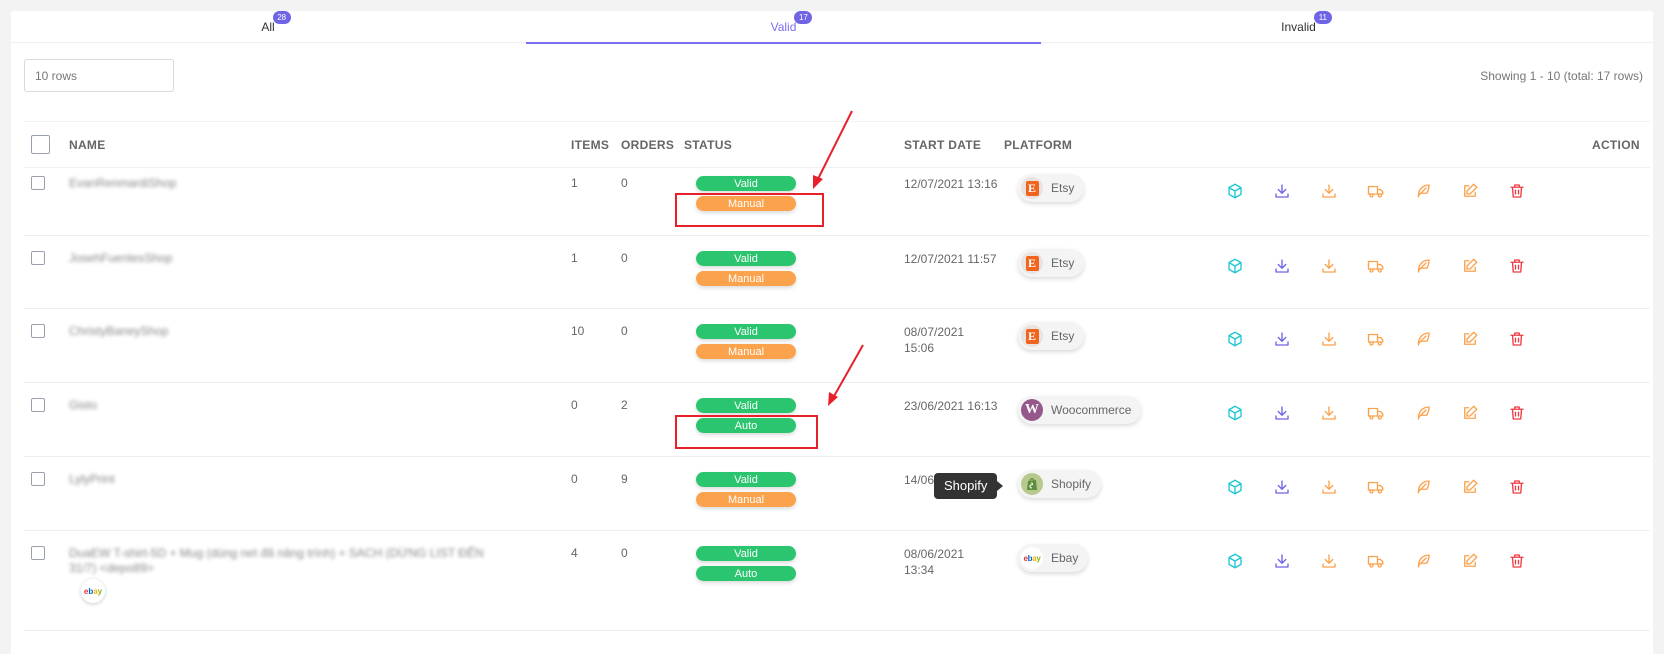  I want to click on platform-name: Etsy, so click(1063, 263).